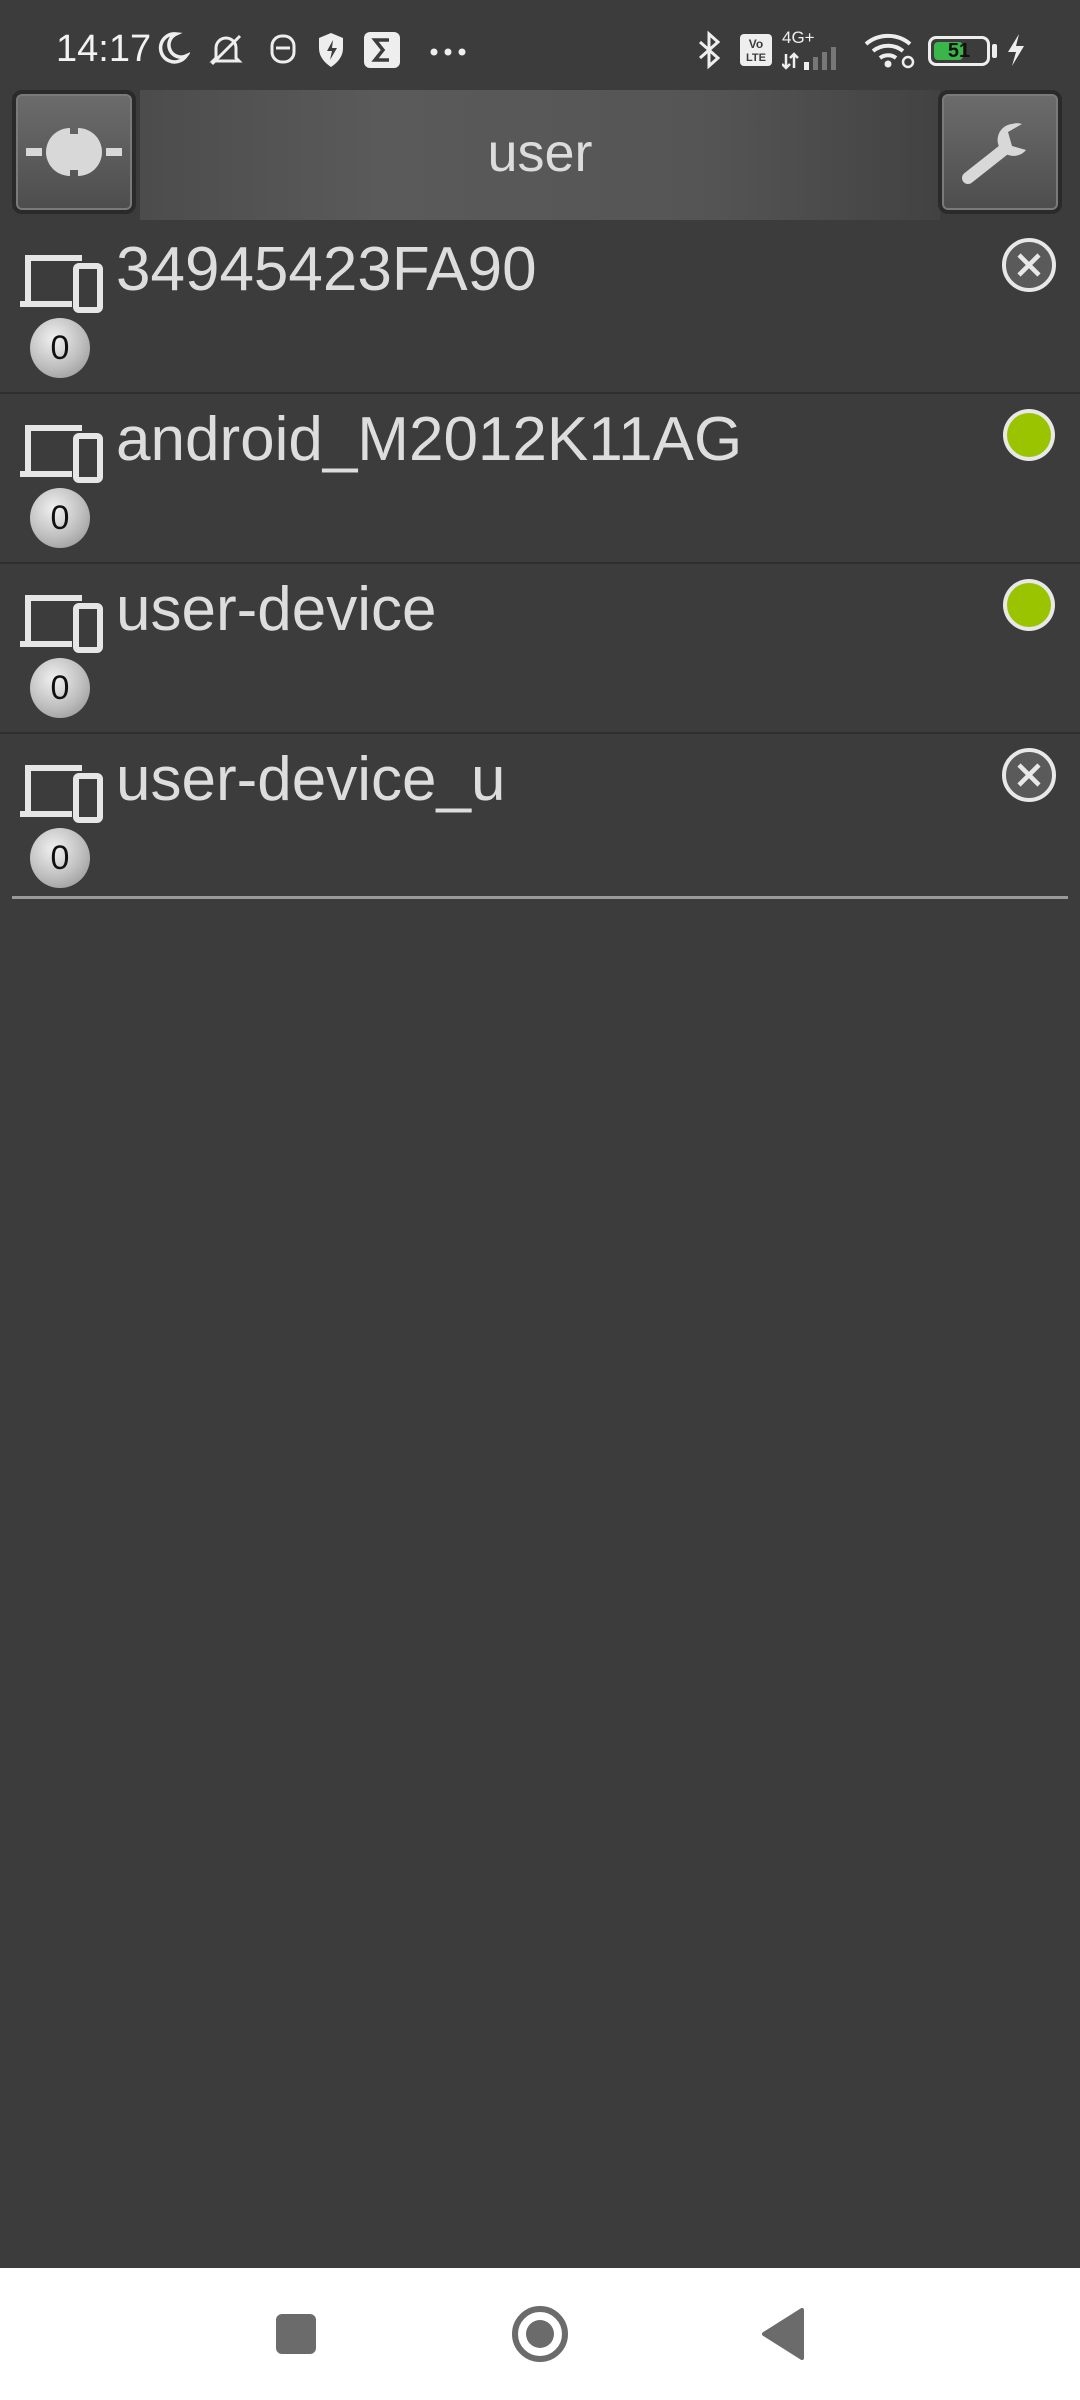 The width and height of the screenshot is (1080, 2400). Describe the element at coordinates (226, 50) in the screenshot. I see `silent-icon` at that location.